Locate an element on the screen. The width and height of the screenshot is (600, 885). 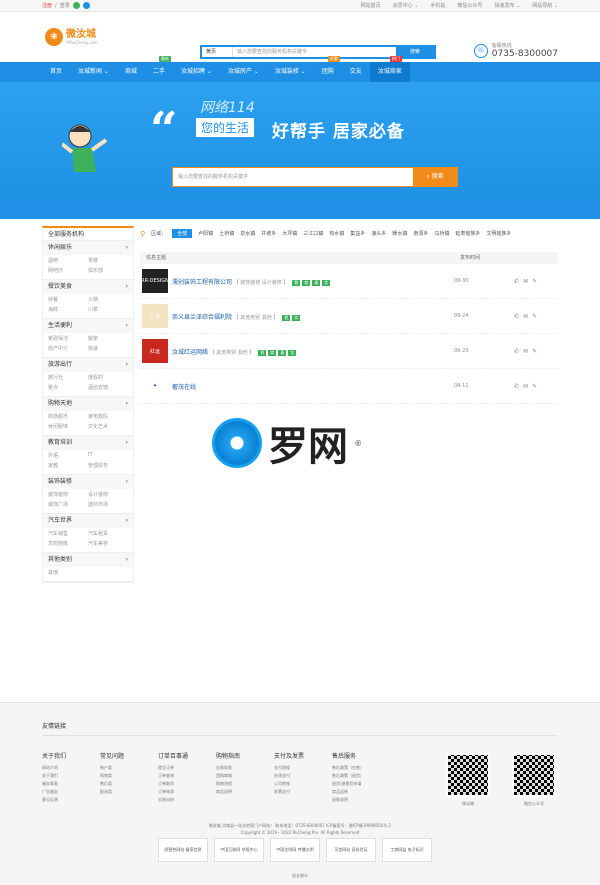
area-tag: 濠头乡 is located at coordinates (378, 233).